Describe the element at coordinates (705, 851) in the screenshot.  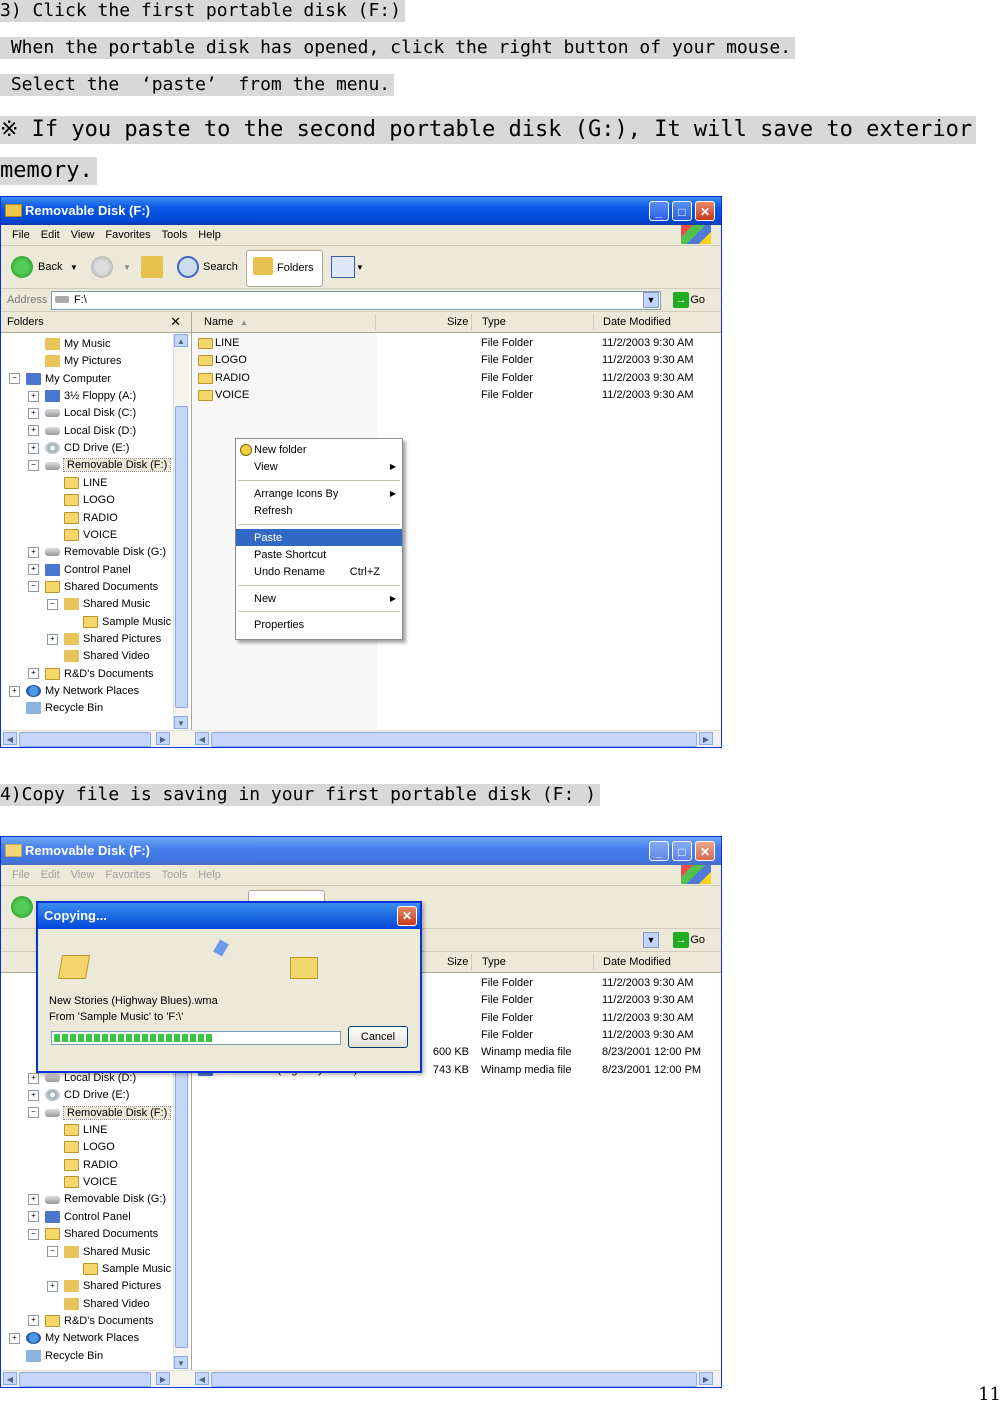
I see `close-button: ✕` at that location.